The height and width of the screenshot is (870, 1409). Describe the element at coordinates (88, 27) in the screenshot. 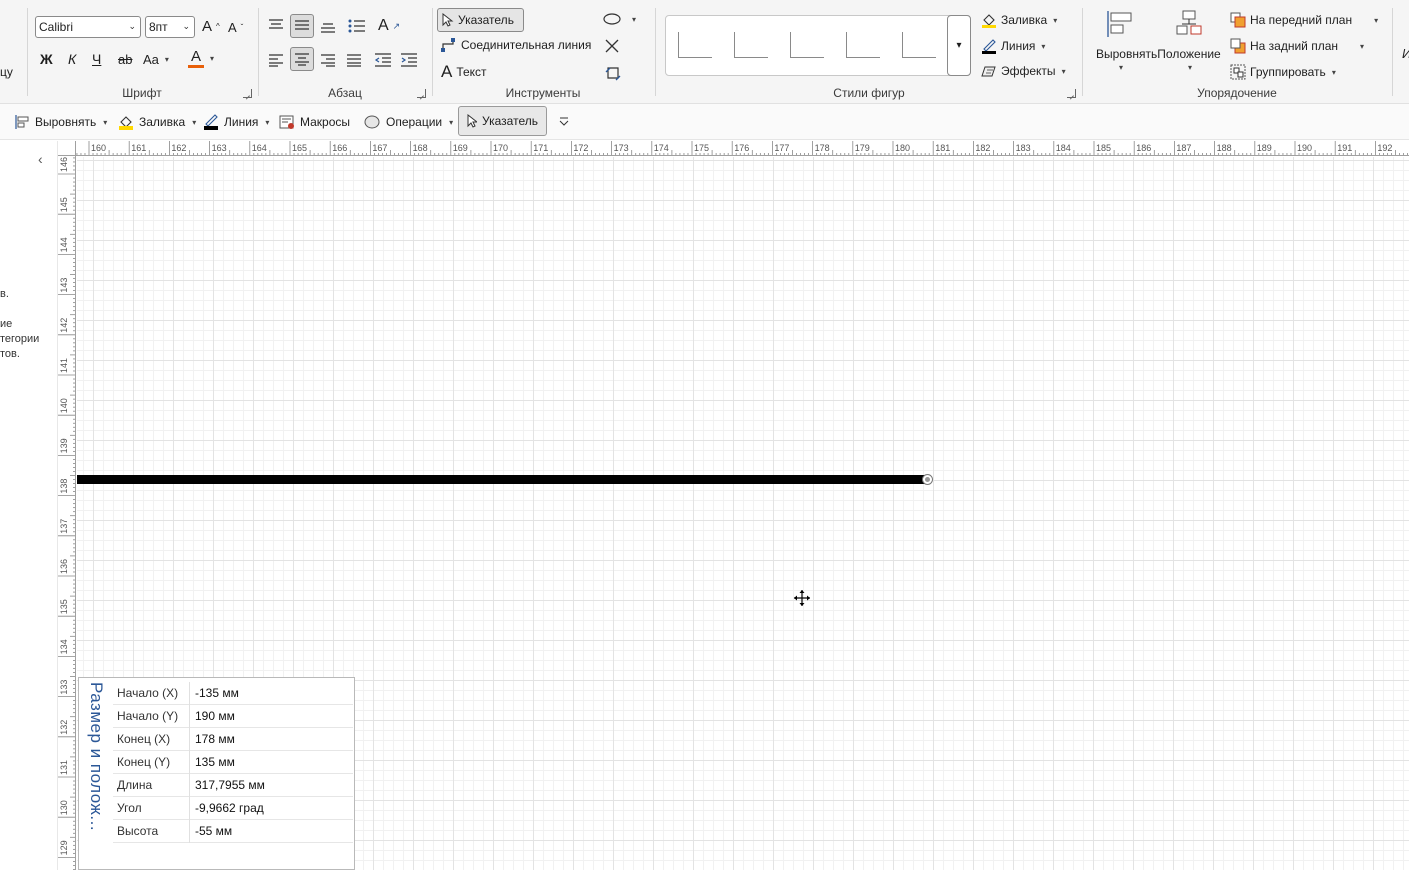

I see `font-name-combo: Calibri ⌄` at that location.